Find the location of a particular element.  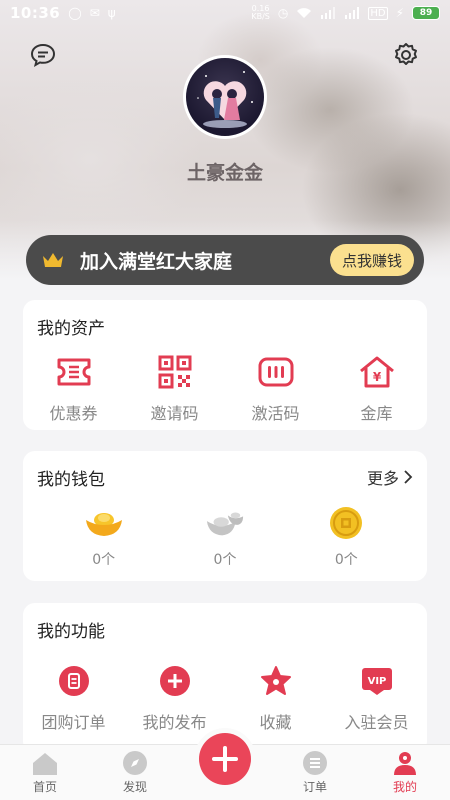

network-speed: 0.16 KB/S is located at coordinates (260, 13).